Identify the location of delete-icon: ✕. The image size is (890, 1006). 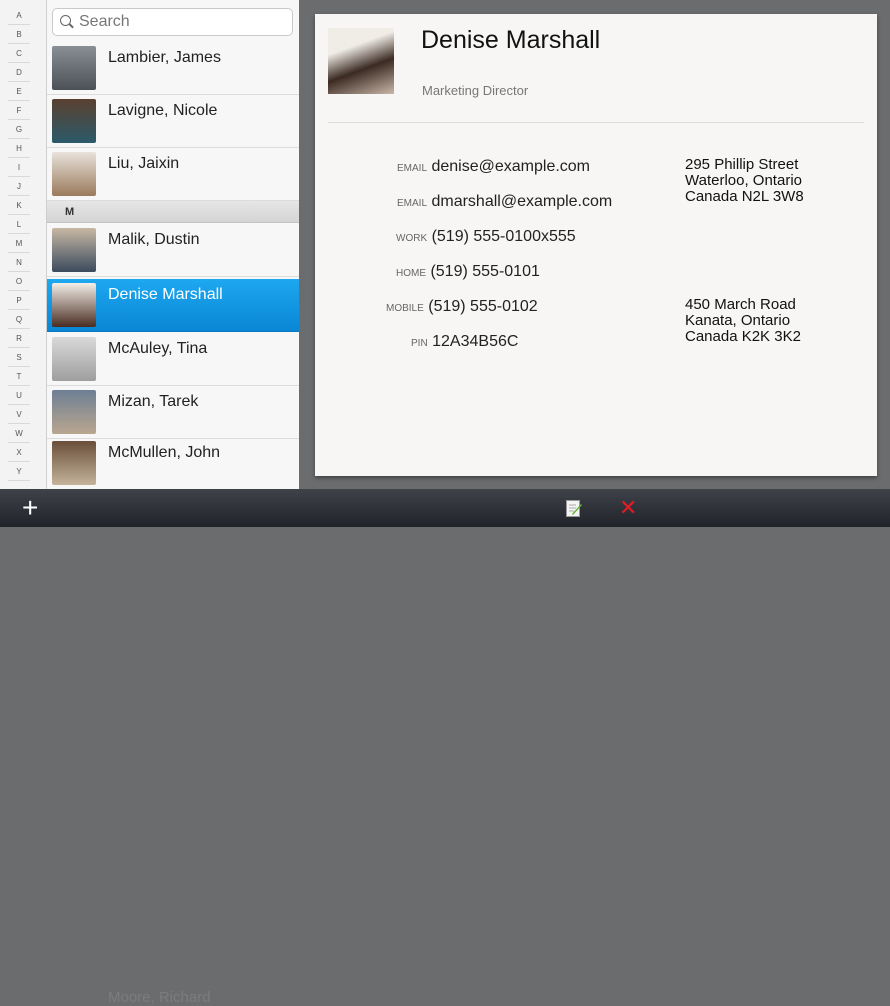
(628, 508).